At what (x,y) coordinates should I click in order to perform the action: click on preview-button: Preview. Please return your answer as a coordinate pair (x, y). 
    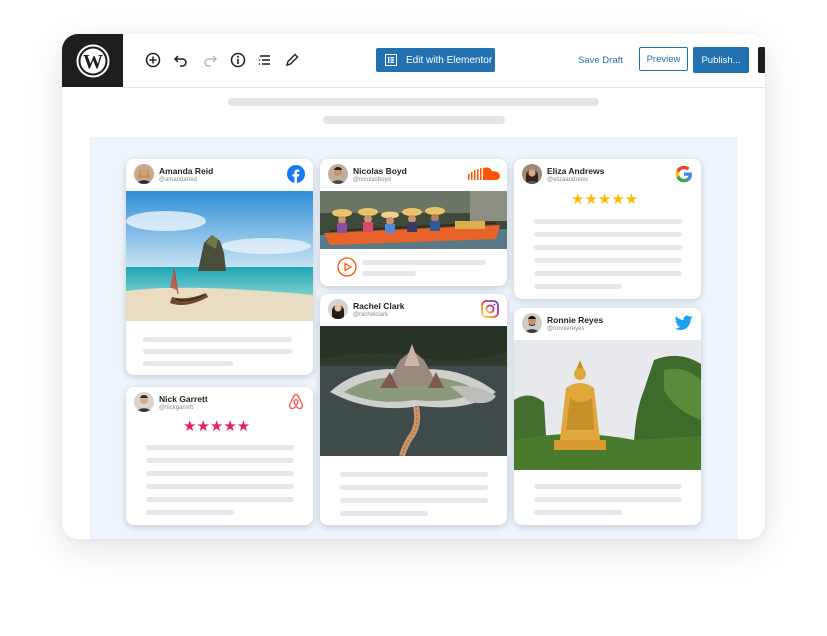
    Looking at the image, I should click on (663, 59).